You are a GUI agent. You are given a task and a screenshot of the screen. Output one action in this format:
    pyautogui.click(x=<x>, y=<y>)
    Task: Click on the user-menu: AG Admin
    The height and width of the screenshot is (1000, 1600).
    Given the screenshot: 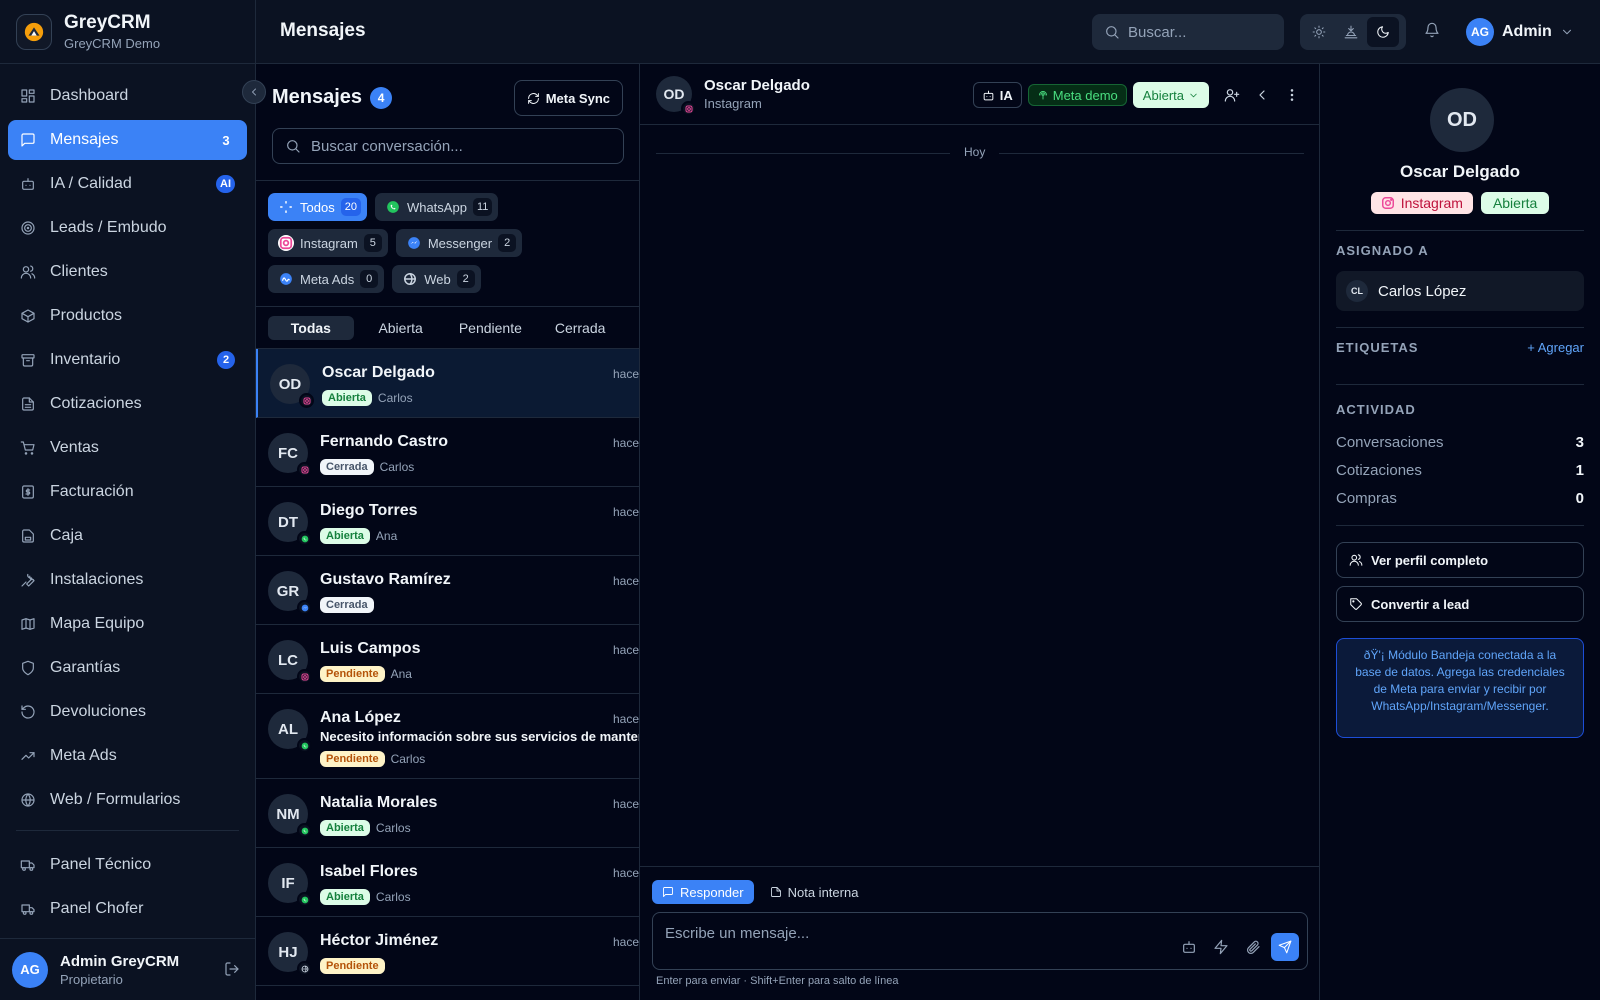 What is the action you would take?
    pyautogui.click(x=1520, y=32)
    